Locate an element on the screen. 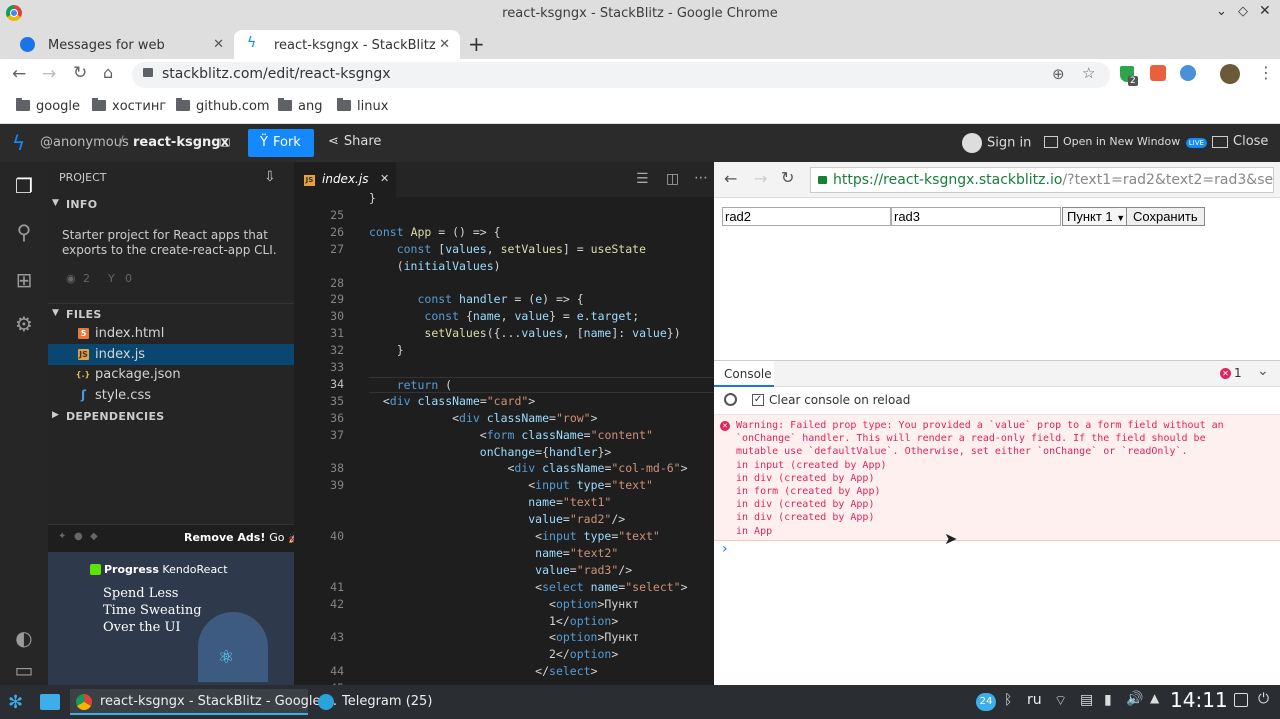  code-line: value="rad2"/> is located at coordinates (497, 519).